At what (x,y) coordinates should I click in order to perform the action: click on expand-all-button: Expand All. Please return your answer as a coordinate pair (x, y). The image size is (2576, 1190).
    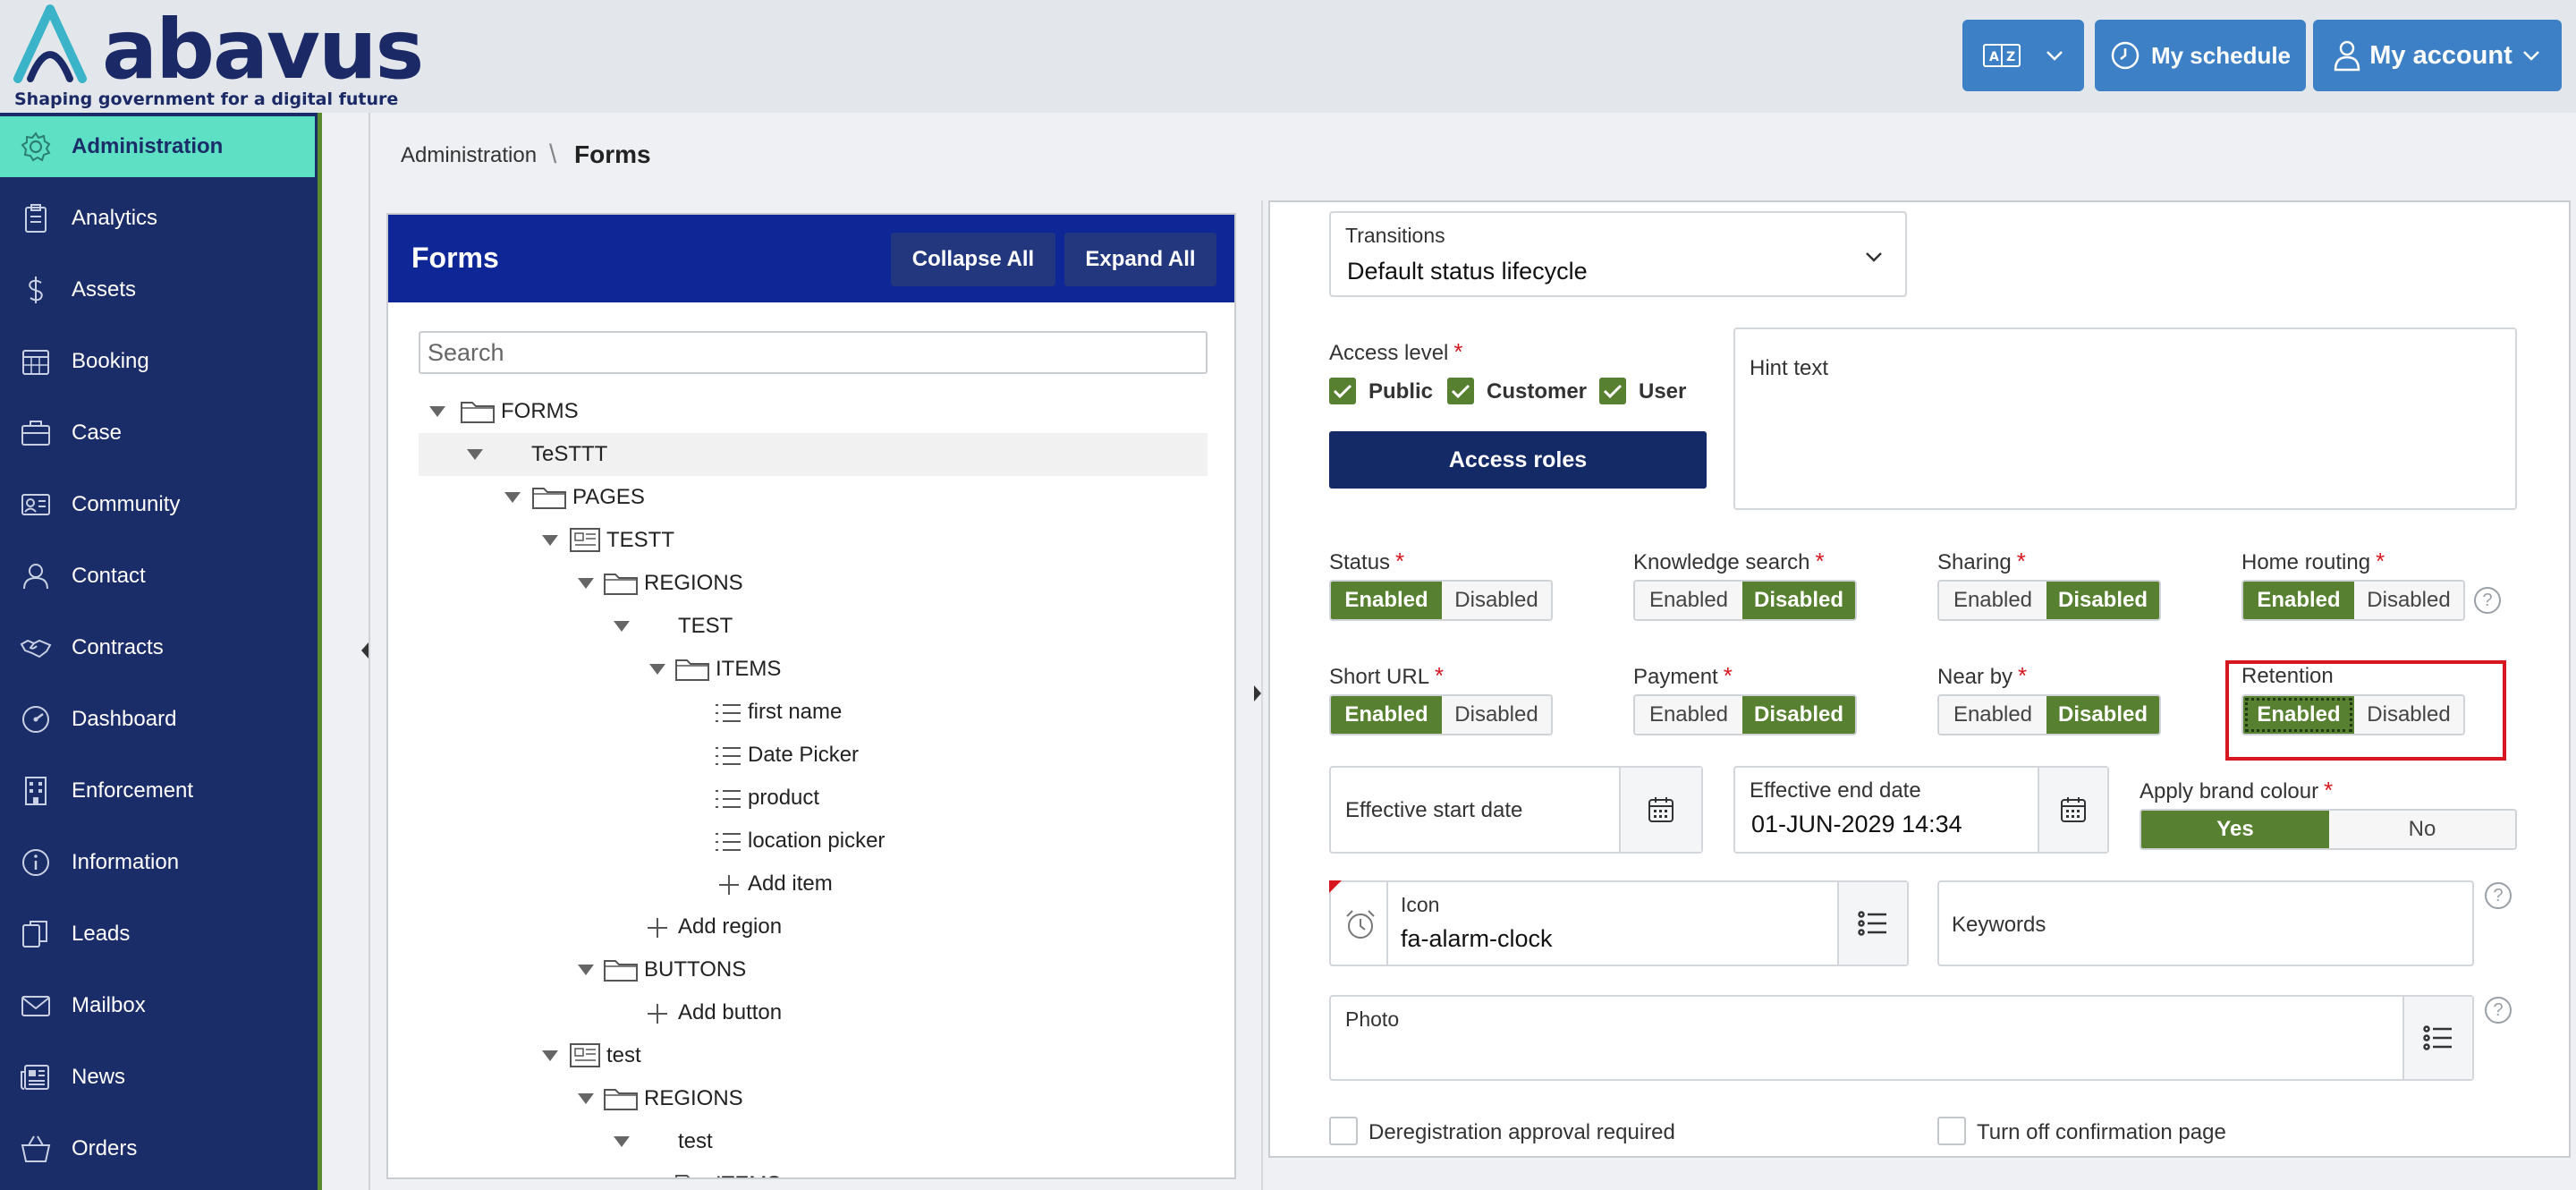
    Looking at the image, I should click on (1140, 260).